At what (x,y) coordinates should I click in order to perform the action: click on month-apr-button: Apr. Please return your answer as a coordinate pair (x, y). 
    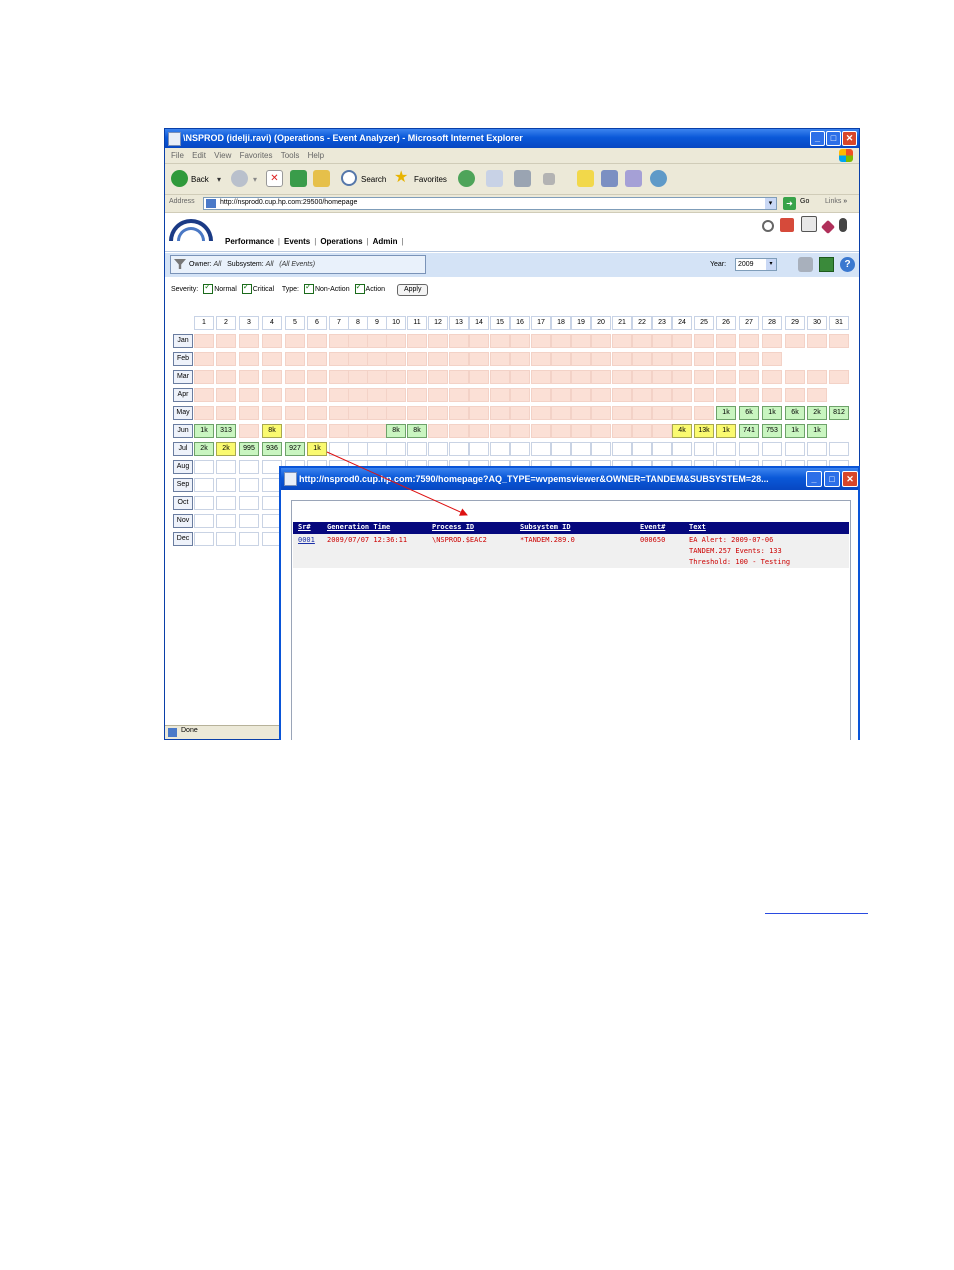
    Looking at the image, I should click on (183, 395).